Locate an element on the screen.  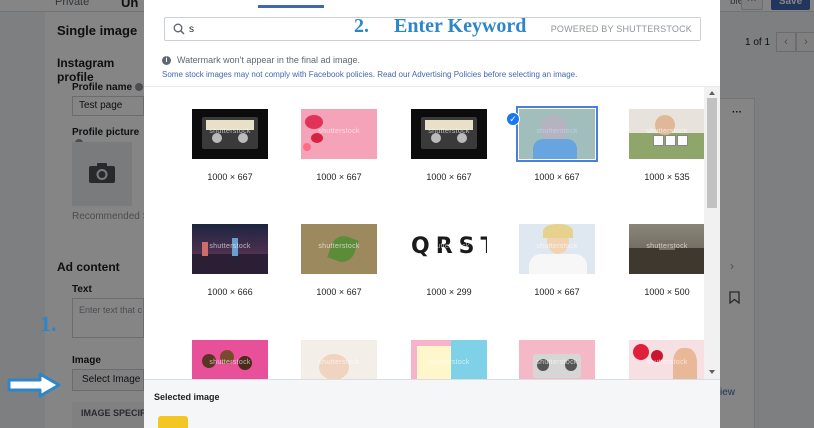
search-icon is located at coordinates (179, 29).